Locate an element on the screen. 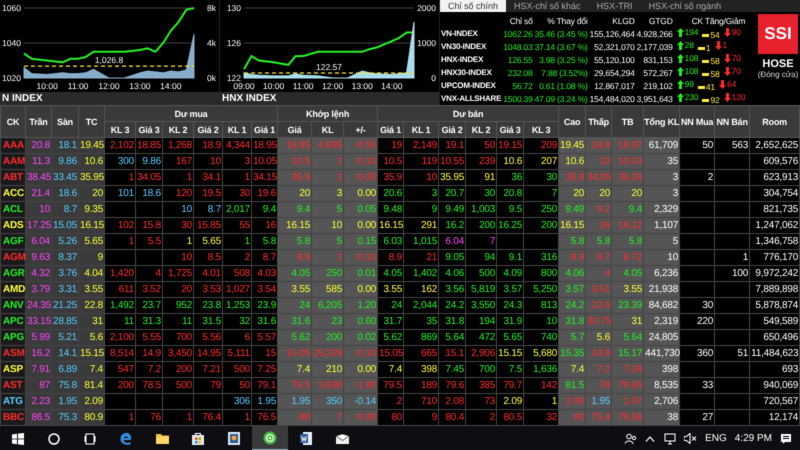 The height and width of the screenshot is (450, 800). table-cell: 38.45 is located at coordinates (39, 178).